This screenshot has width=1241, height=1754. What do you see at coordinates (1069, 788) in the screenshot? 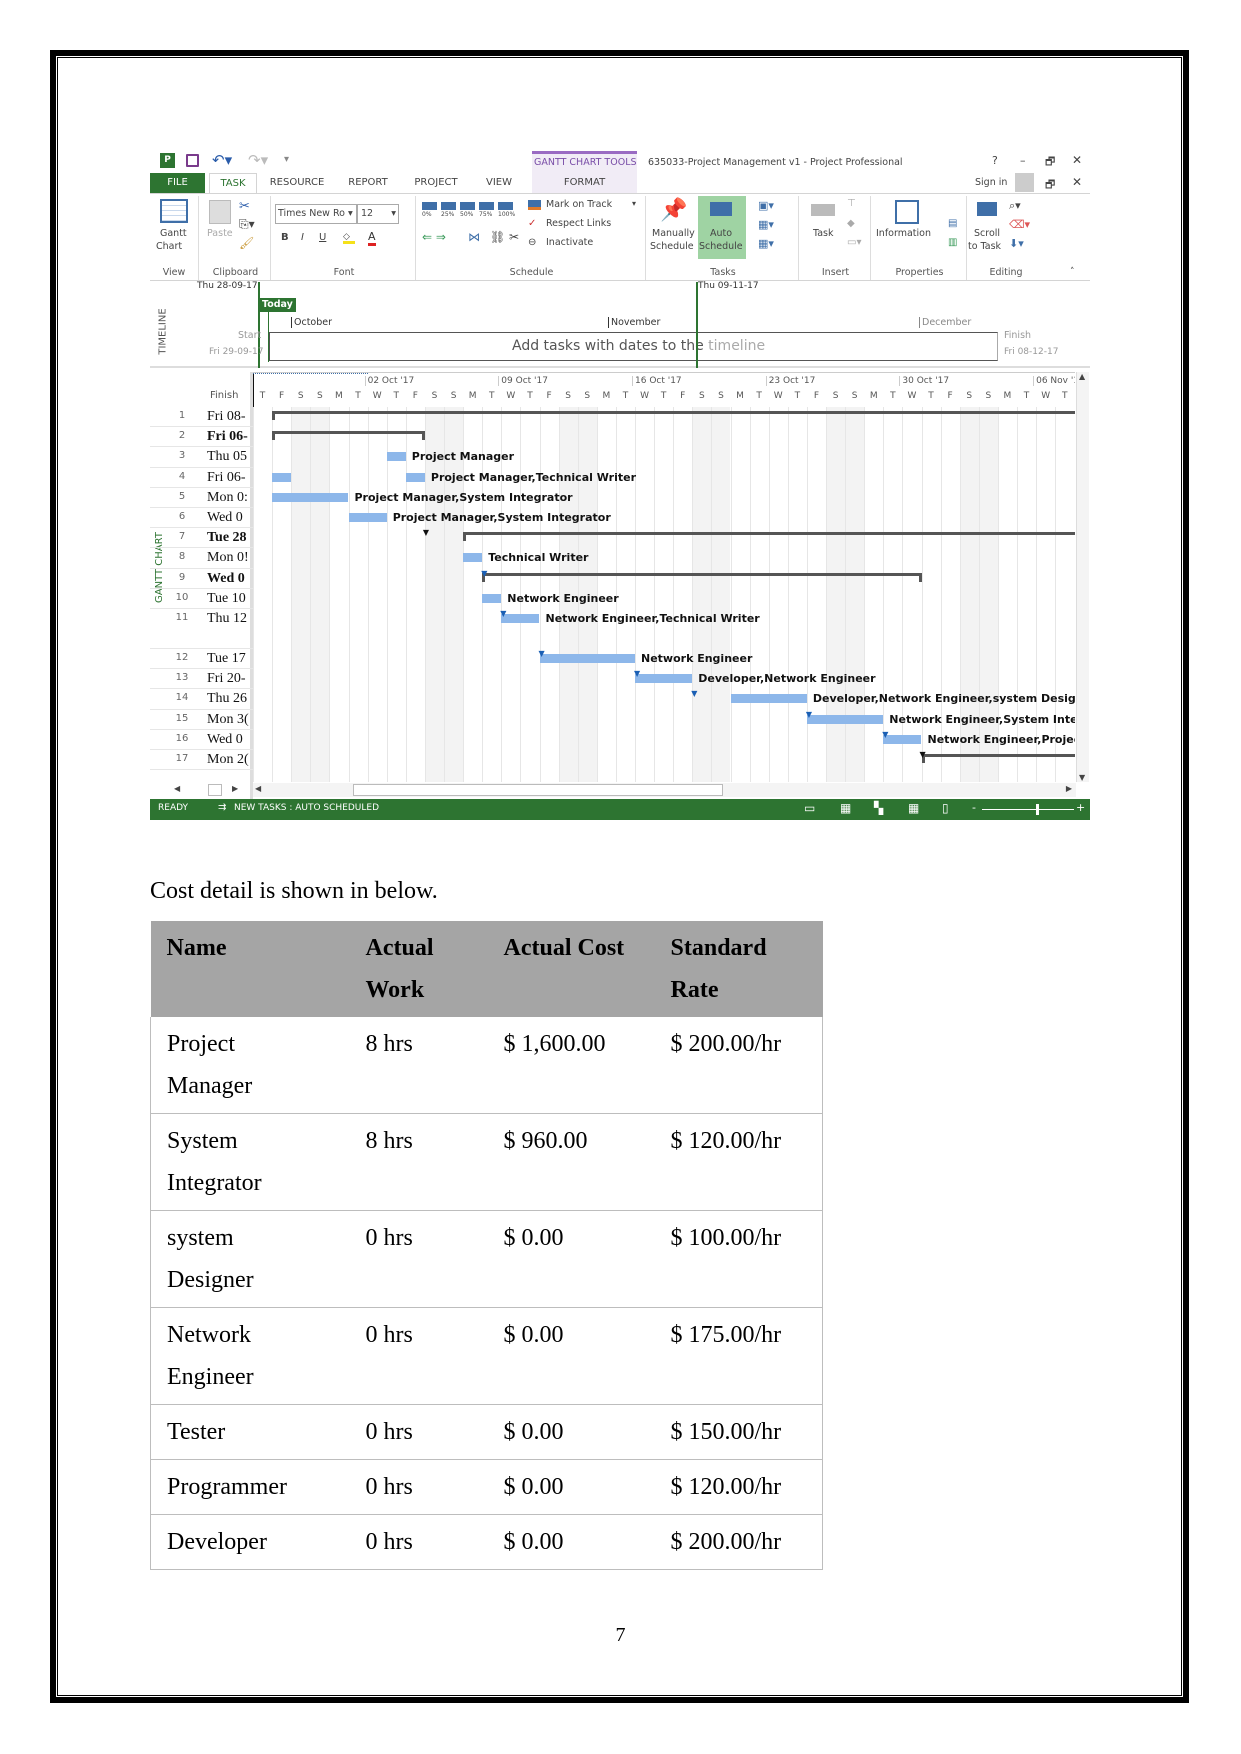
I see `scroll-right-icon: ▶` at bounding box center [1069, 788].